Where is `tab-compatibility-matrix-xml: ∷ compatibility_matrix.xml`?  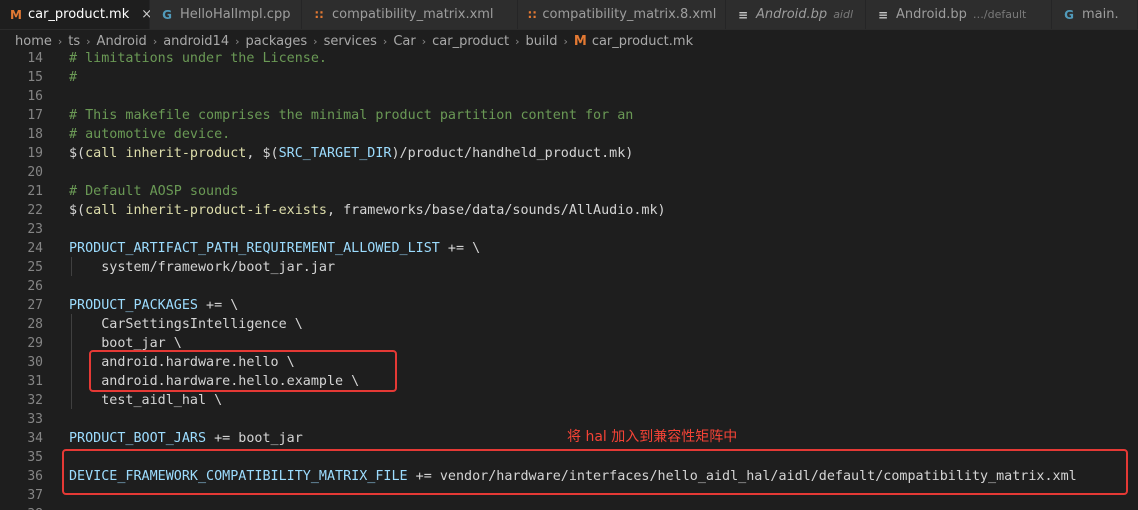
tab-compatibility-matrix-xml: ∷ compatibility_matrix.xml is located at coordinates (410, 14).